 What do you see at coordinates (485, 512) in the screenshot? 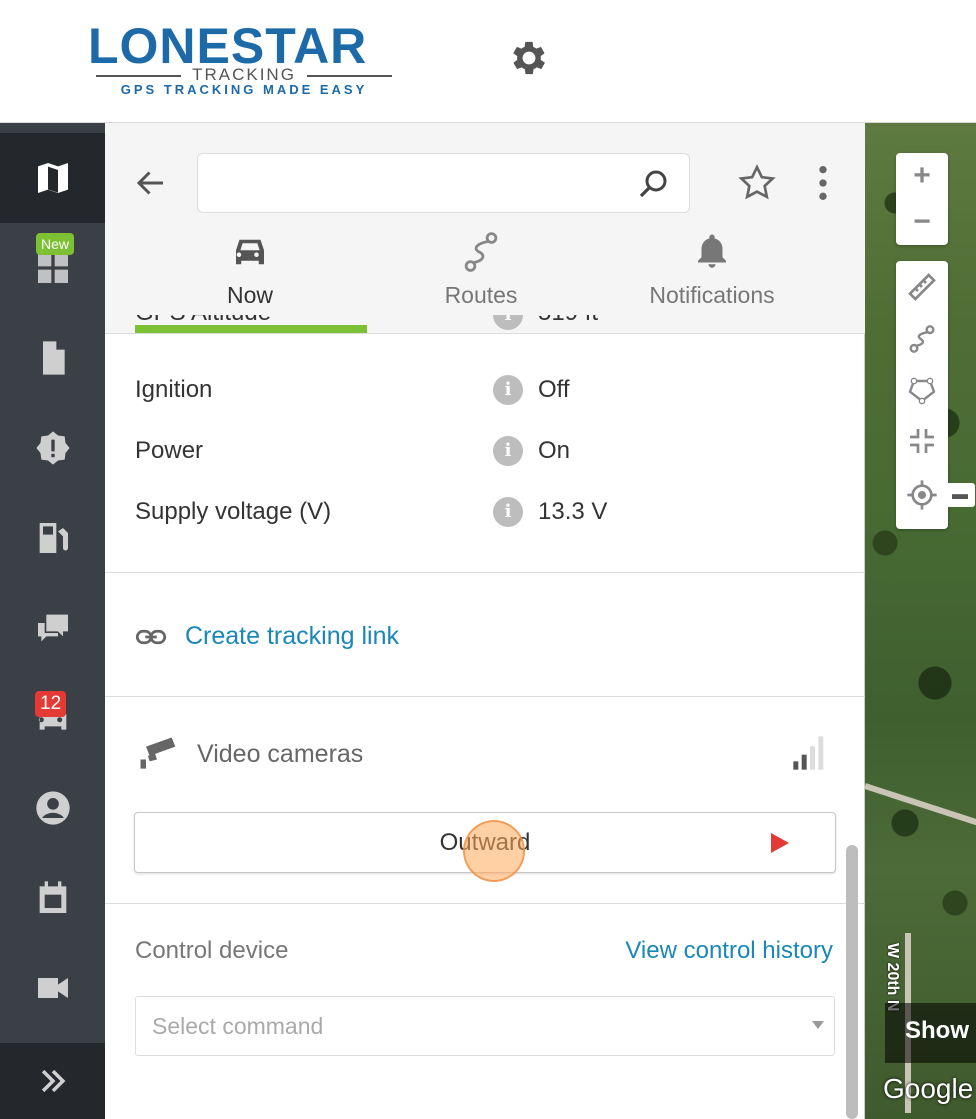
I see `param-row-supply-voltage: Supply voltage (V) i 13.3 V` at bounding box center [485, 512].